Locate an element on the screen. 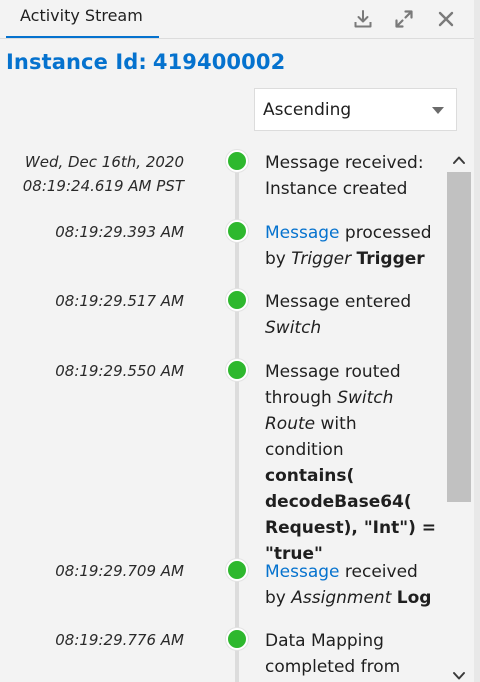 The height and width of the screenshot is (682, 480). event-target: Log is located at coordinates (414, 598).